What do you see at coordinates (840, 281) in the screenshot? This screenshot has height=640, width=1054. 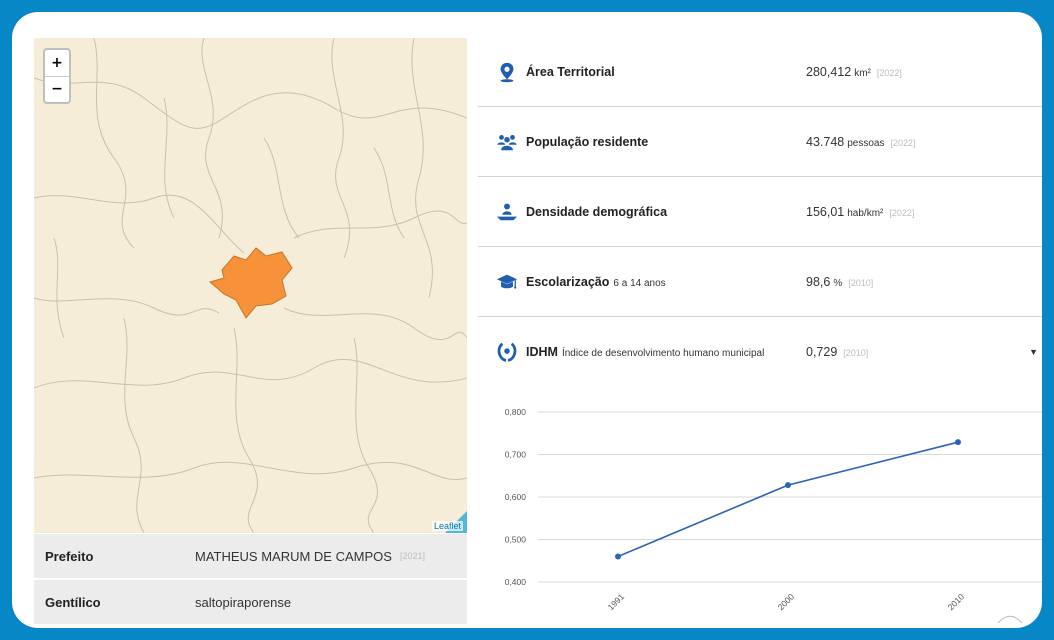 I see `indicator-schooling-value: 98,6% [2010]` at bounding box center [840, 281].